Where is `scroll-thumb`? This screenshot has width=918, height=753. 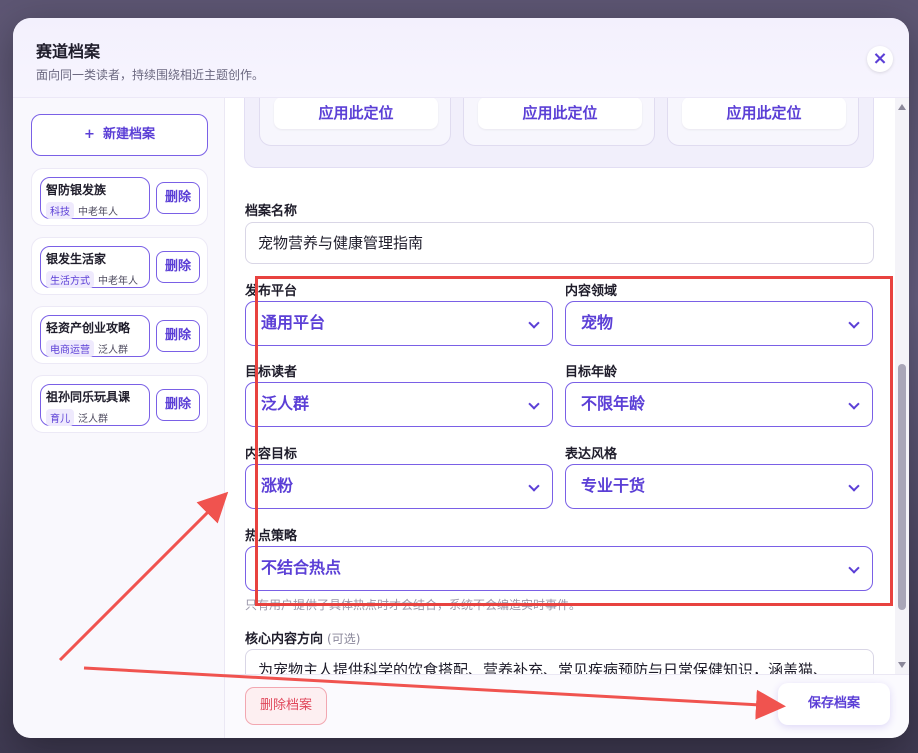 scroll-thumb is located at coordinates (902, 487).